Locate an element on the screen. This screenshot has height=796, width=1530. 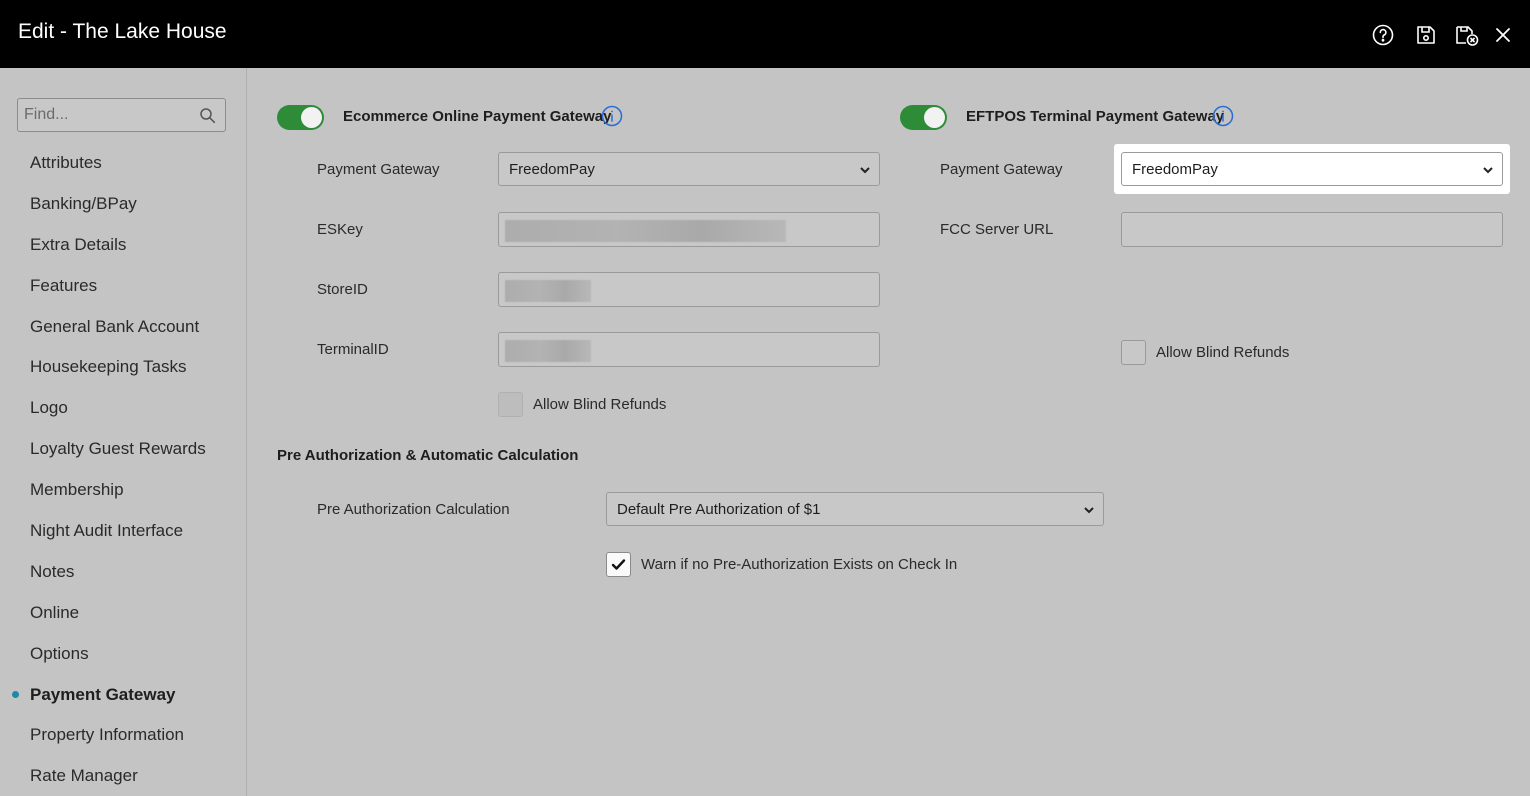
checkmark-icon is located at coordinates (618, 564).